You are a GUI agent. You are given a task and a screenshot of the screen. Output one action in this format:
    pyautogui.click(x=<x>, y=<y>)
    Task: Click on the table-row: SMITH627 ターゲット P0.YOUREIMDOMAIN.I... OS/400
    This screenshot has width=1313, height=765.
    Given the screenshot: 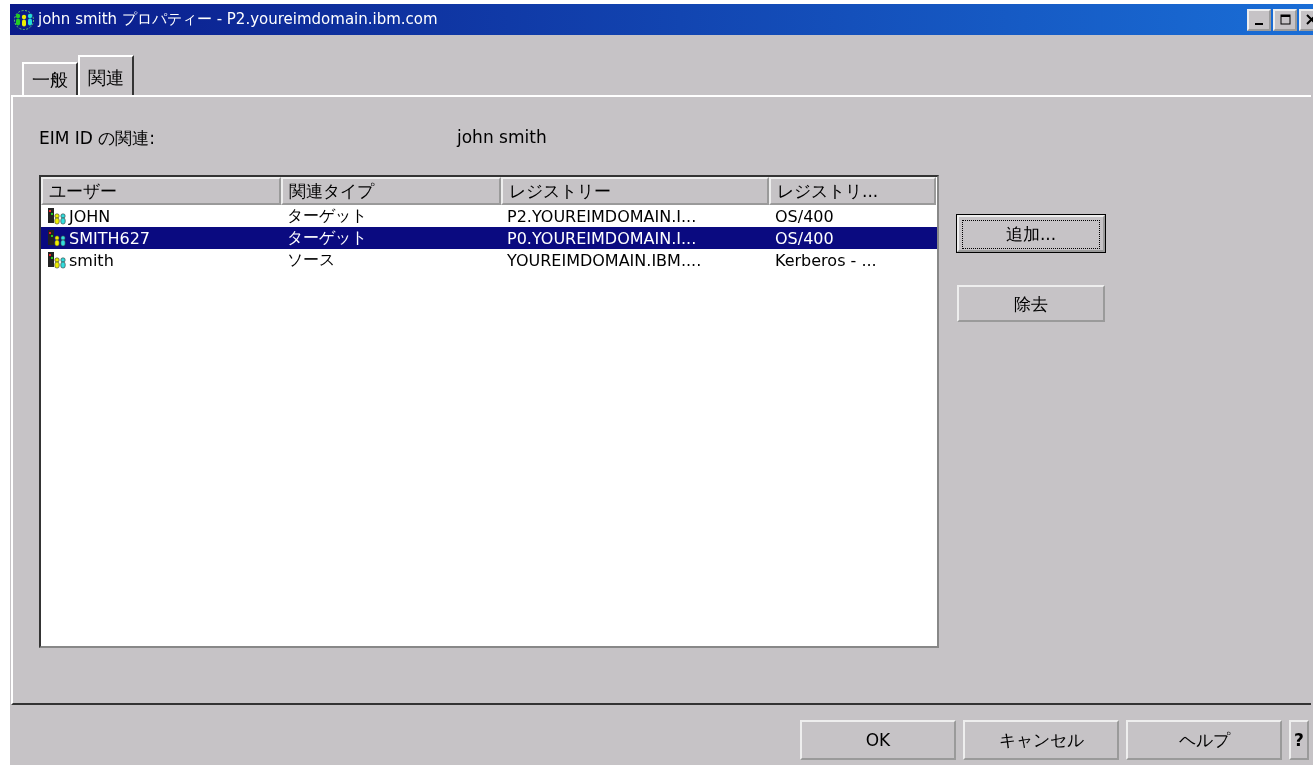 What is the action you would take?
    pyautogui.click(x=489, y=238)
    